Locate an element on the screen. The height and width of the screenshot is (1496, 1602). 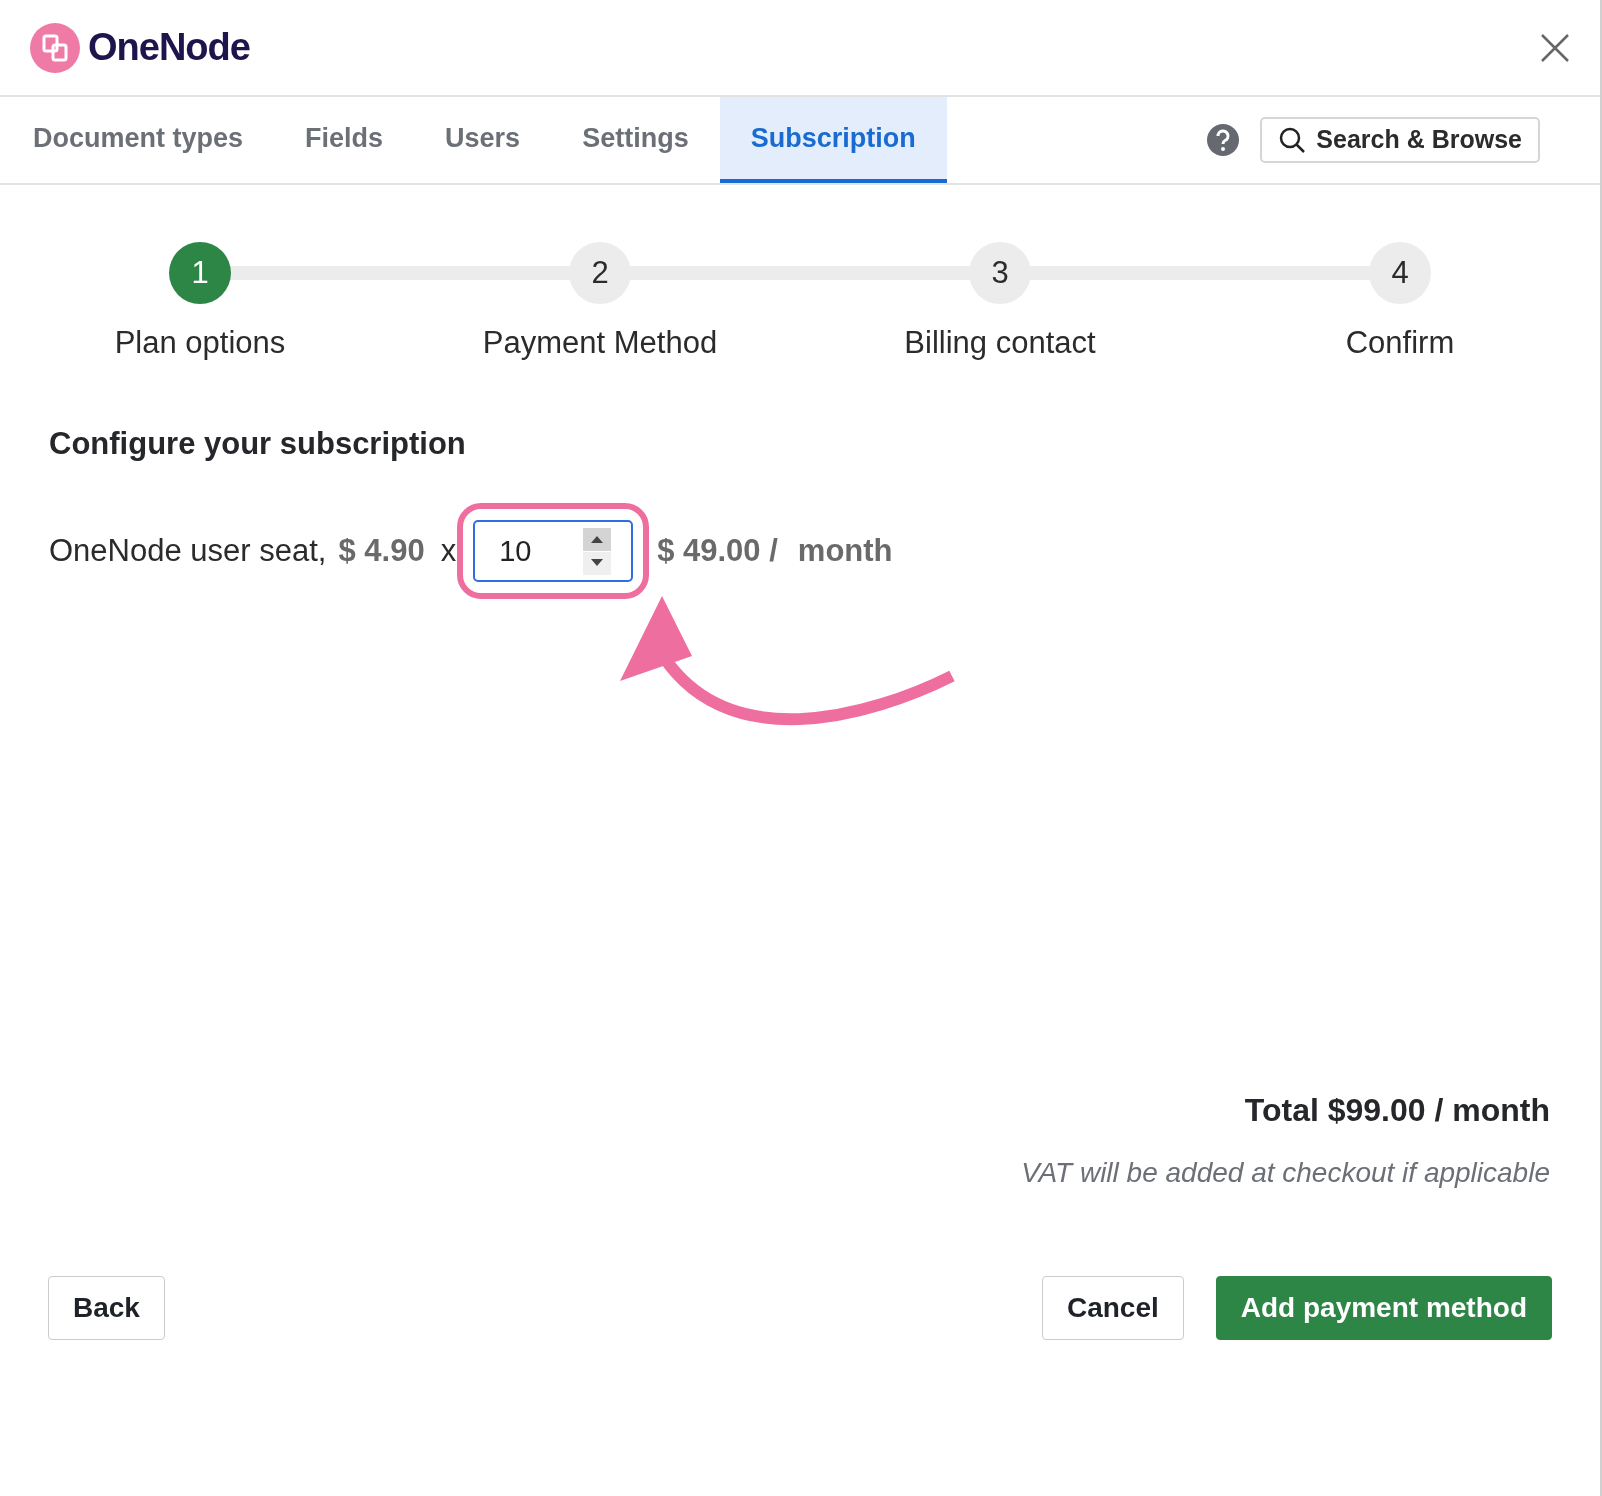
search-button: Search & Browse is located at coordinates (1400, 140).